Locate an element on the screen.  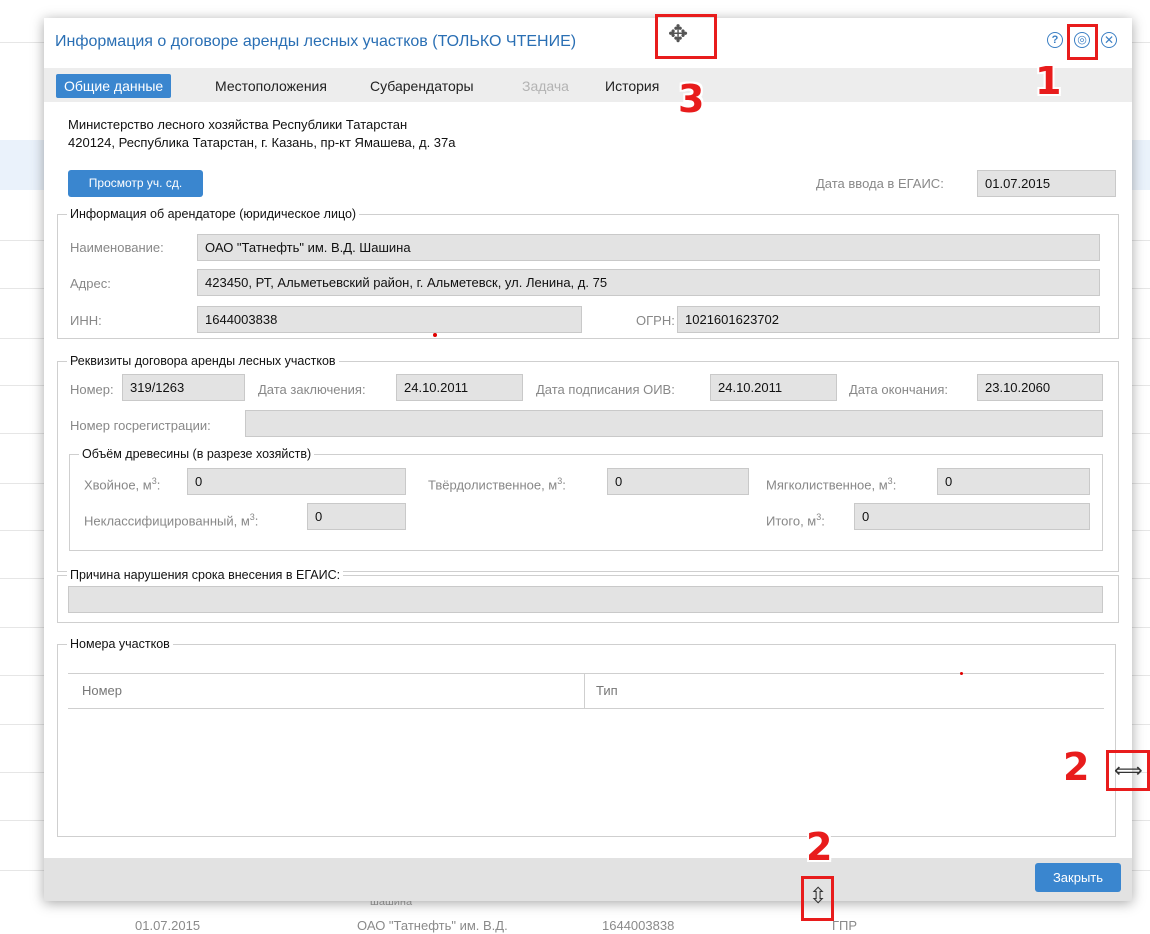
help-icon: ? is located at coordinates (1055, 40).